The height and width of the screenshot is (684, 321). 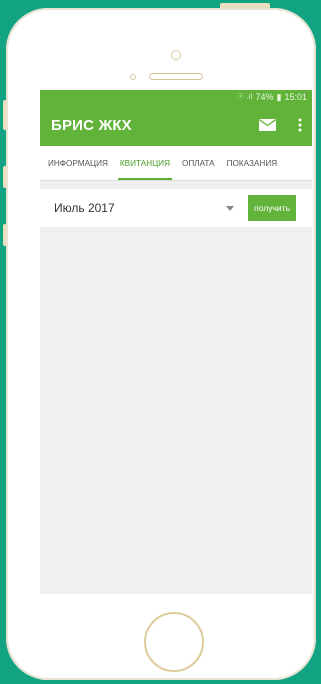 I want to click on home-button, so click(x=174, y=642).